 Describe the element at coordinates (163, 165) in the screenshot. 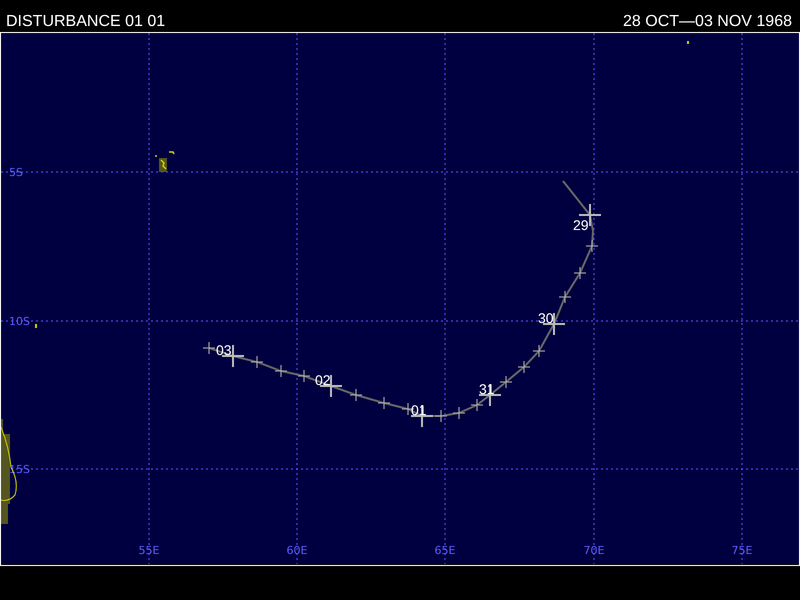

I see `island` at that location.